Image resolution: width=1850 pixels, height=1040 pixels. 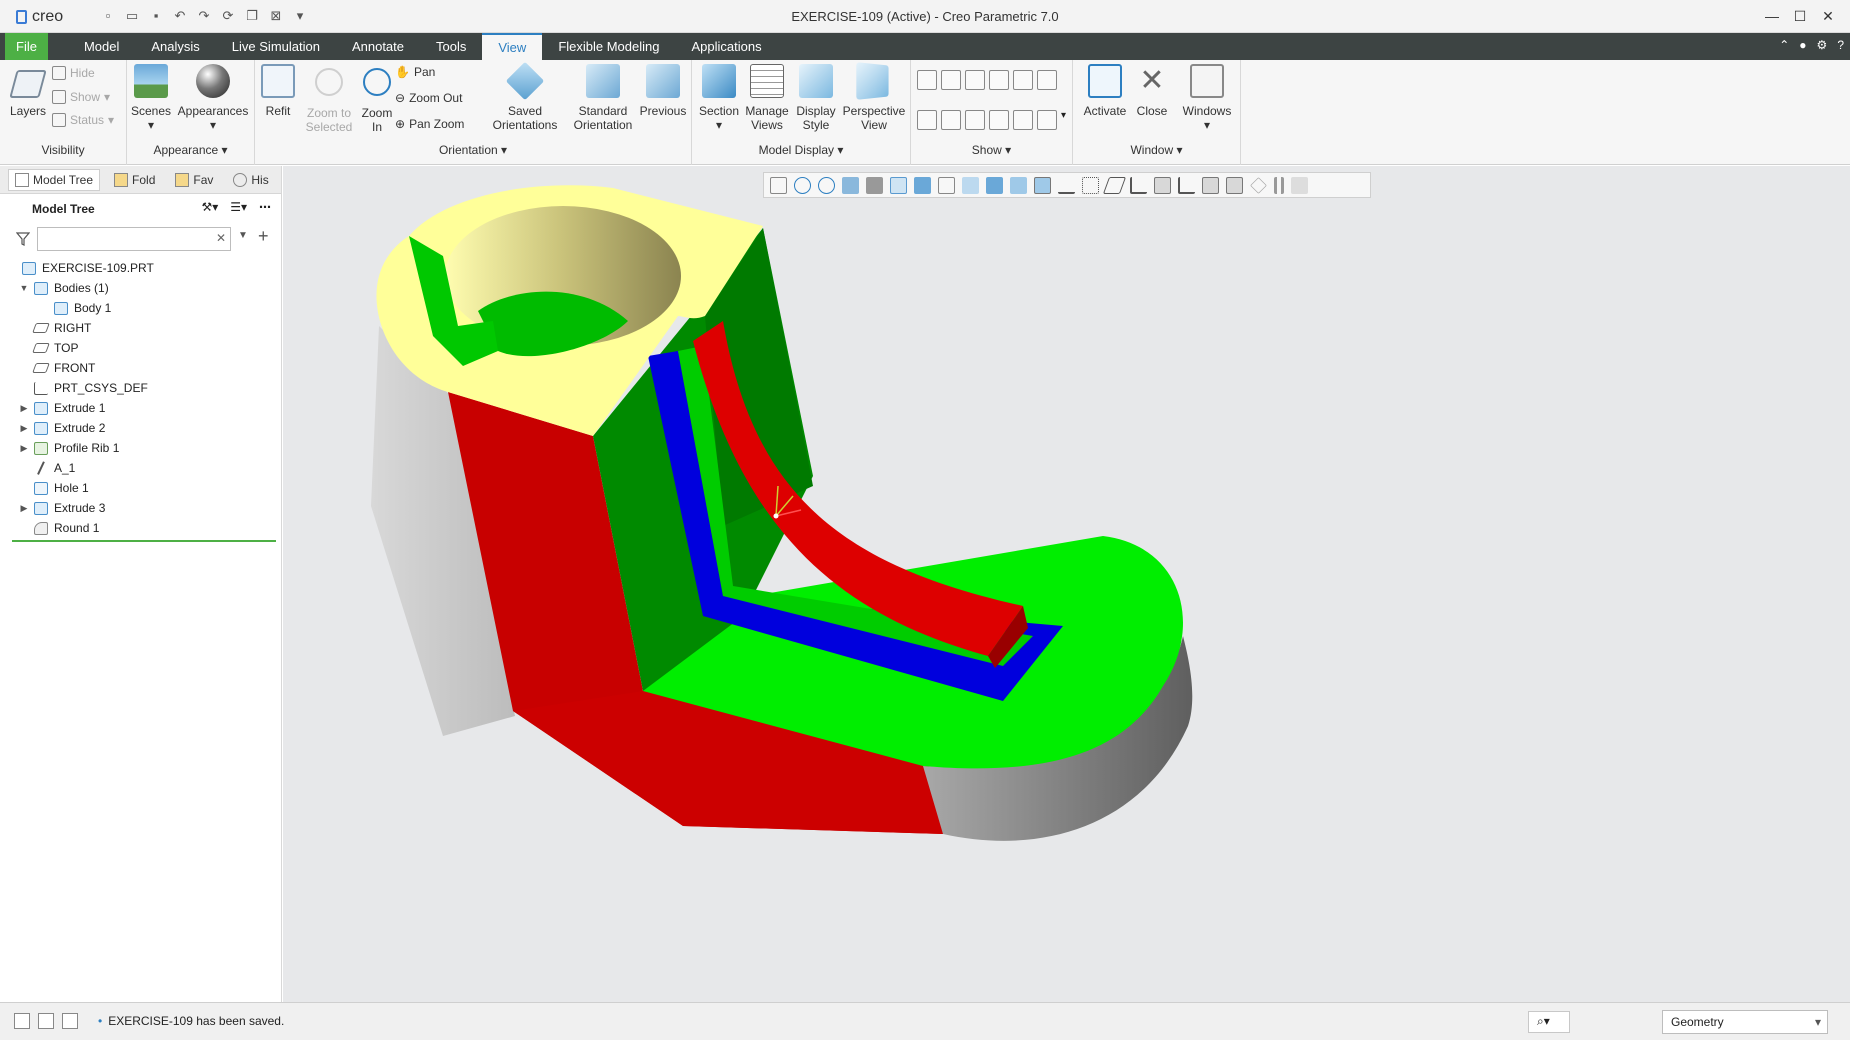 What do you see at coordinates (473, 150) in the screenshot?
I see `orientation-group-label: Orientation ▾` at bounding box center [473, 150].